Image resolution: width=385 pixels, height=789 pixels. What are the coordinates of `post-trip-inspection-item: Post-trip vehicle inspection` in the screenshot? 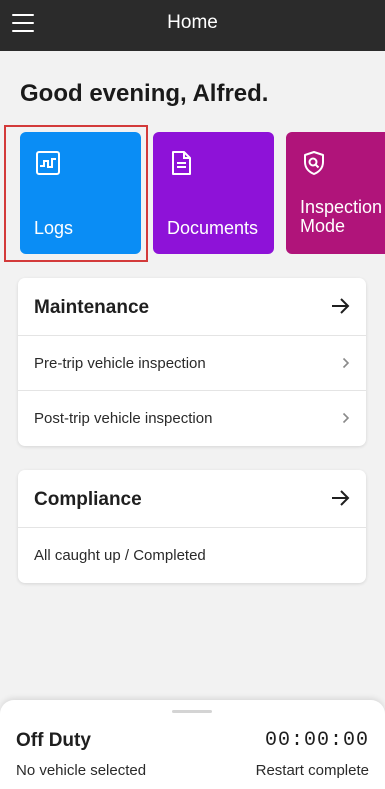 It's located at (192, 418).